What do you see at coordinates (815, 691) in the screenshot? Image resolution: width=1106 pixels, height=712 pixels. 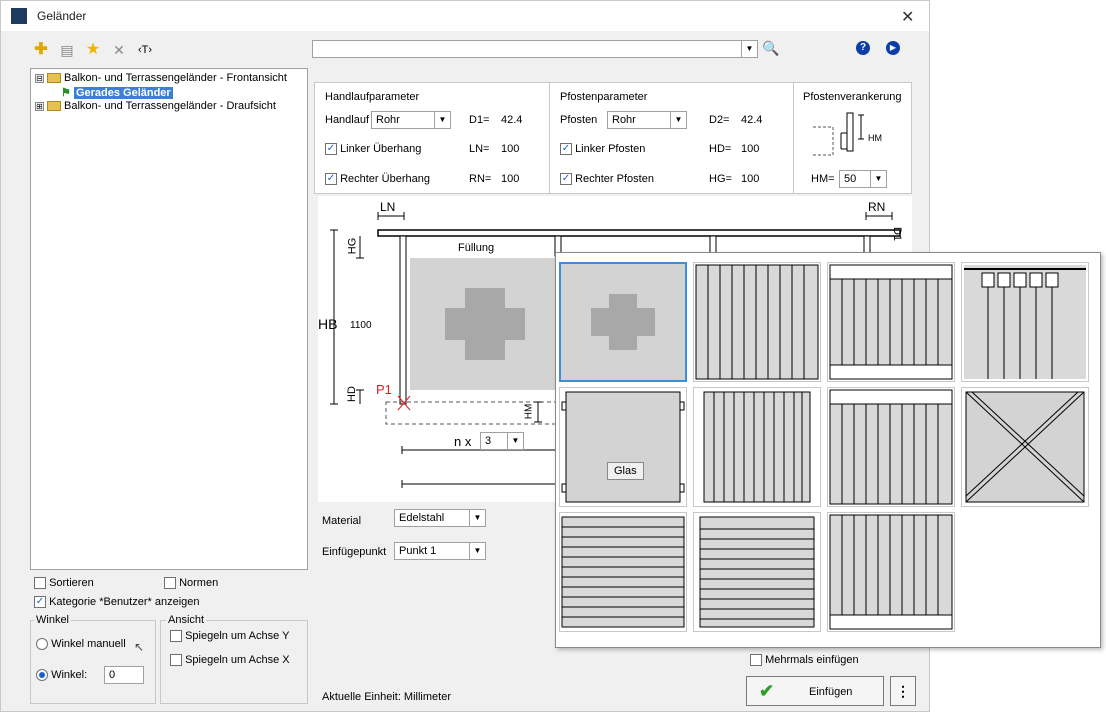 I see `einfuegen-button: ✔ Einfügen` at bounding box center [815, 691].